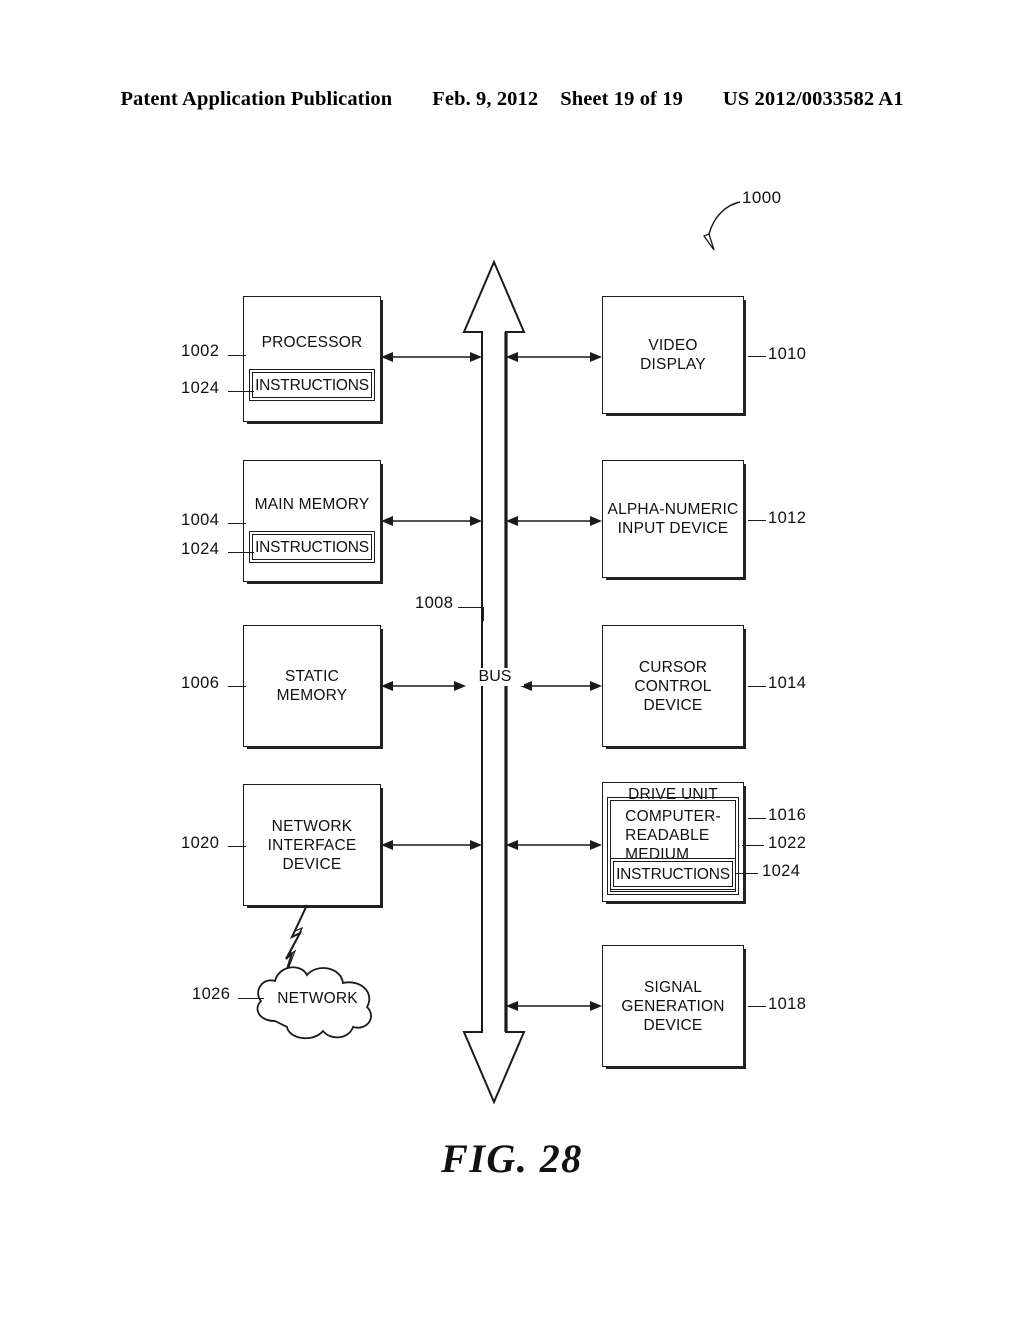 This screenshot has width=1024, height=1320. I want to click on connector-network-interface-bus, so click(431, 845).